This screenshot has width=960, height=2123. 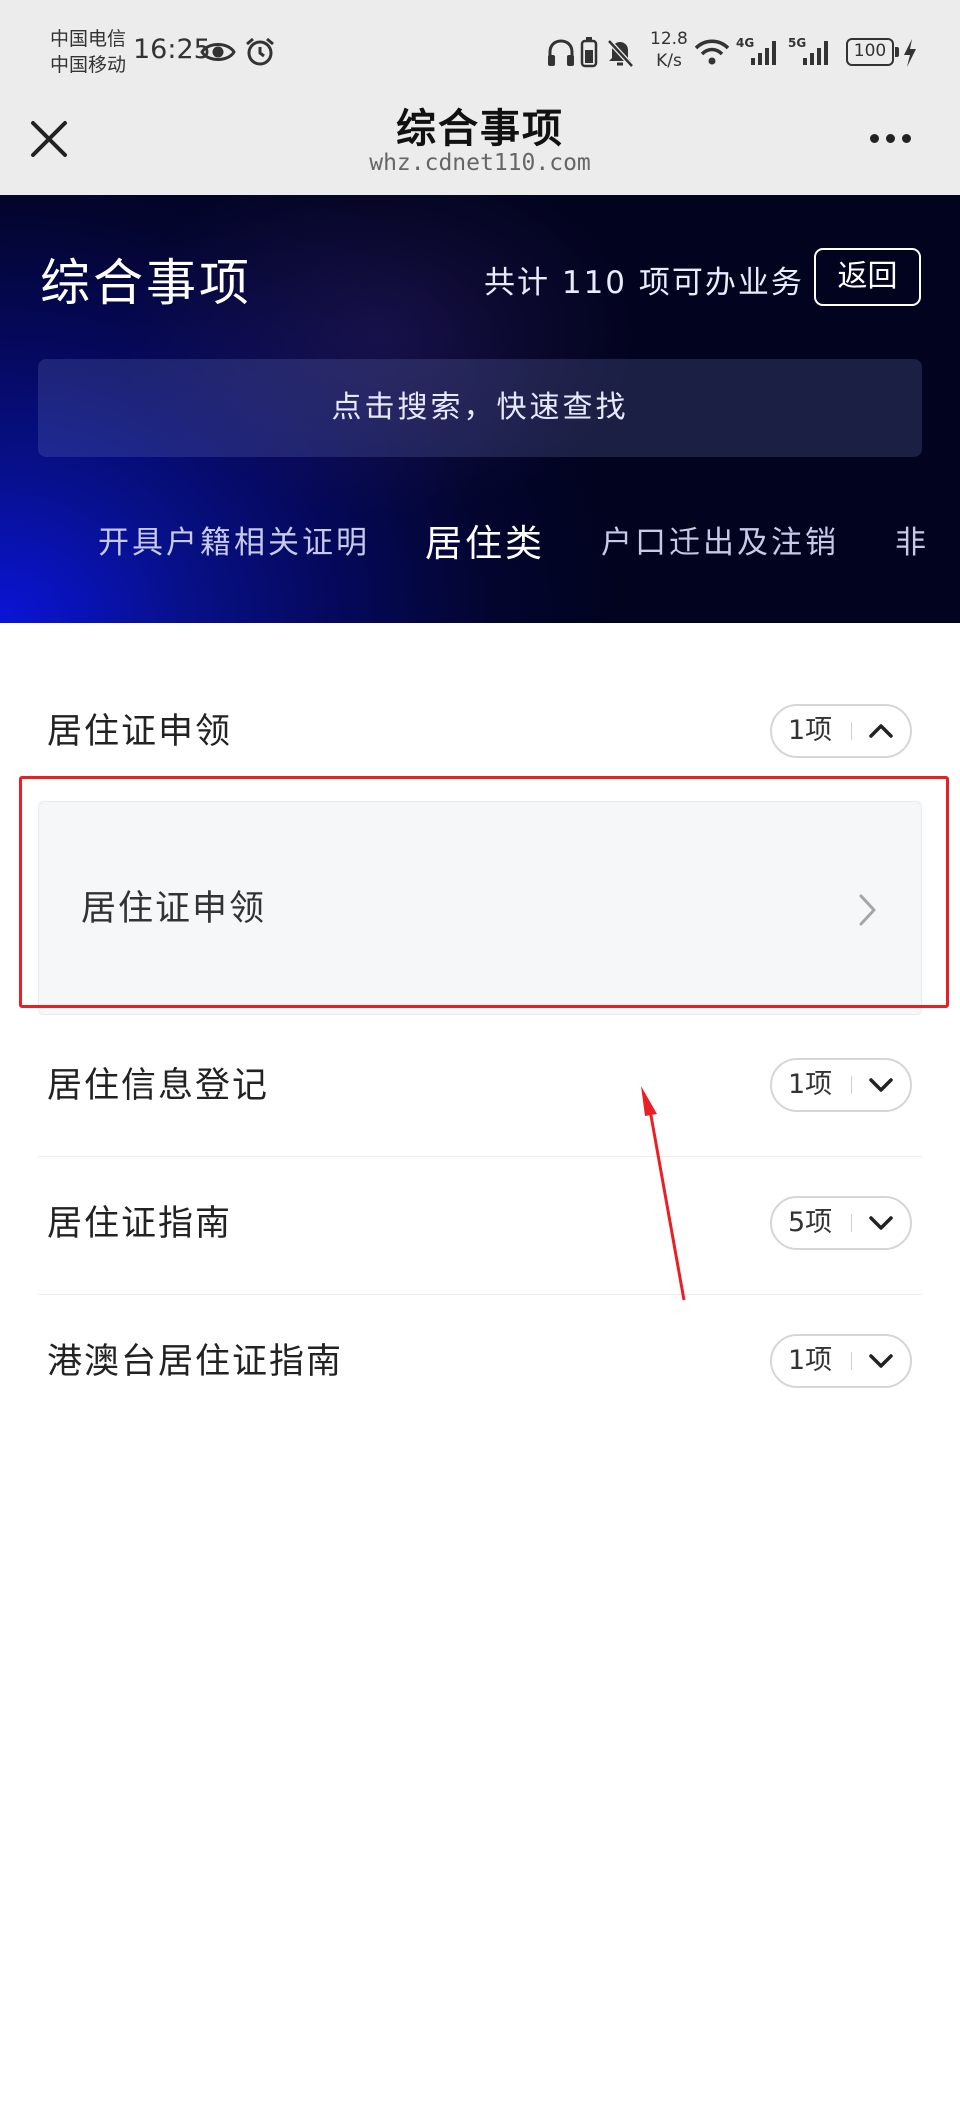 What do you see at coordinates (867, 277) in the screenshot?
I see `back-button: 返回` at bounding box center [867, 277].